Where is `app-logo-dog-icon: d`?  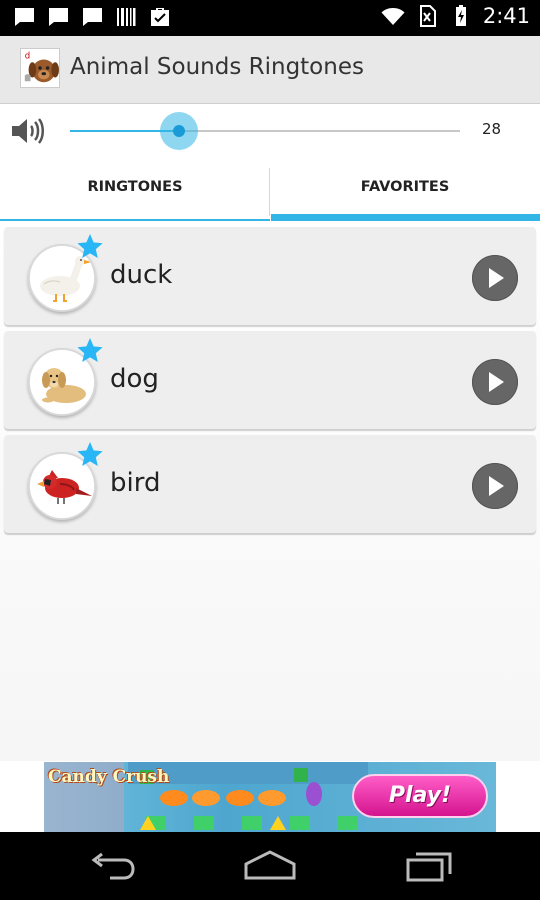 app-logo-dog-icon: d is located at coordinates (40, 68).